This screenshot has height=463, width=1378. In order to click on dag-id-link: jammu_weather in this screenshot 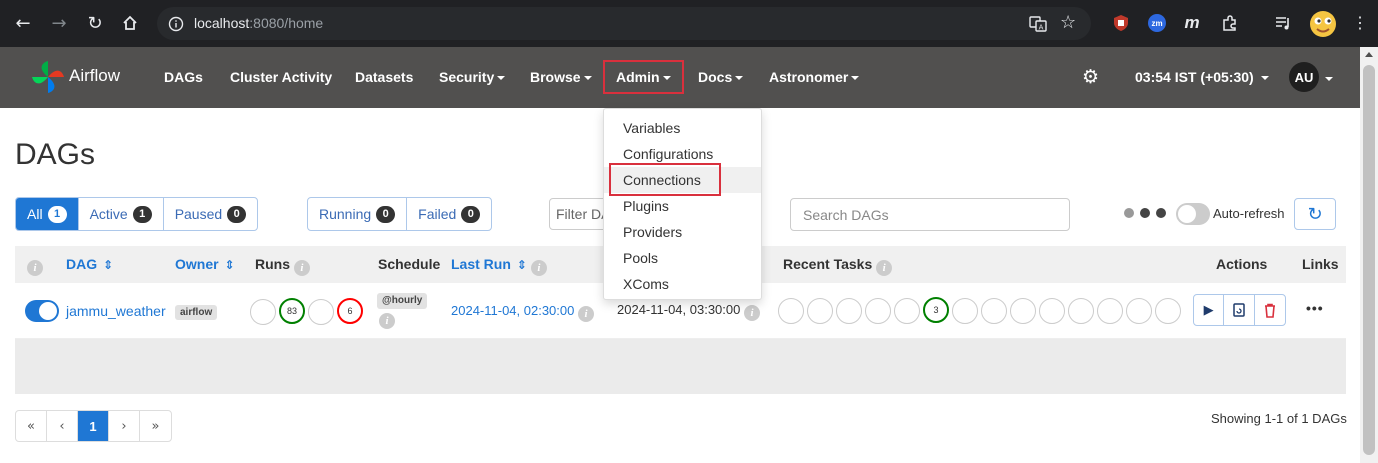, I will do `click(116, 311)`.